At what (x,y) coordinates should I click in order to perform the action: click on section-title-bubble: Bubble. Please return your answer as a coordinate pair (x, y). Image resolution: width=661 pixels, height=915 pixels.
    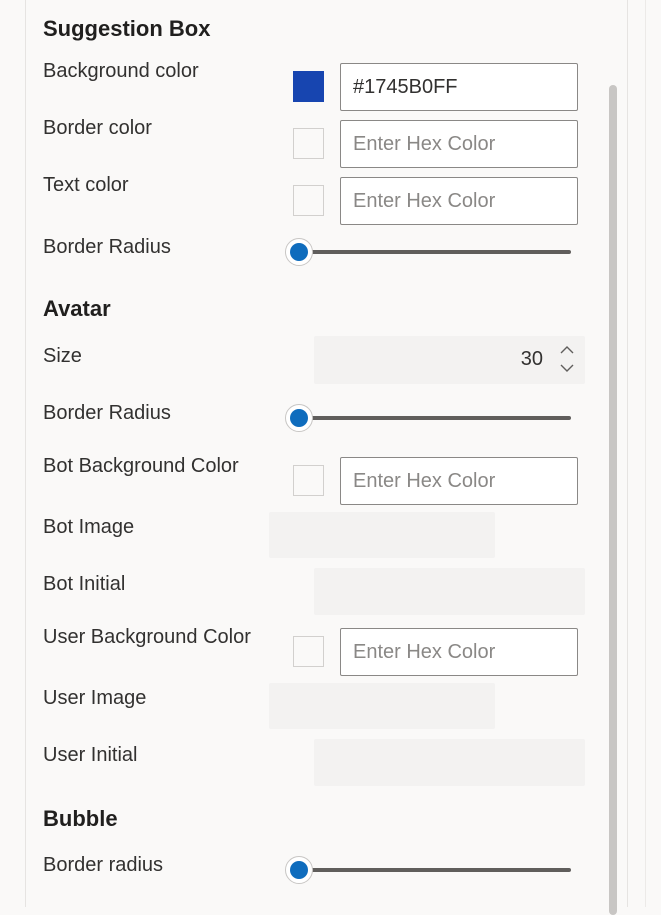
    Looking at the image, I should click on (80, 818).